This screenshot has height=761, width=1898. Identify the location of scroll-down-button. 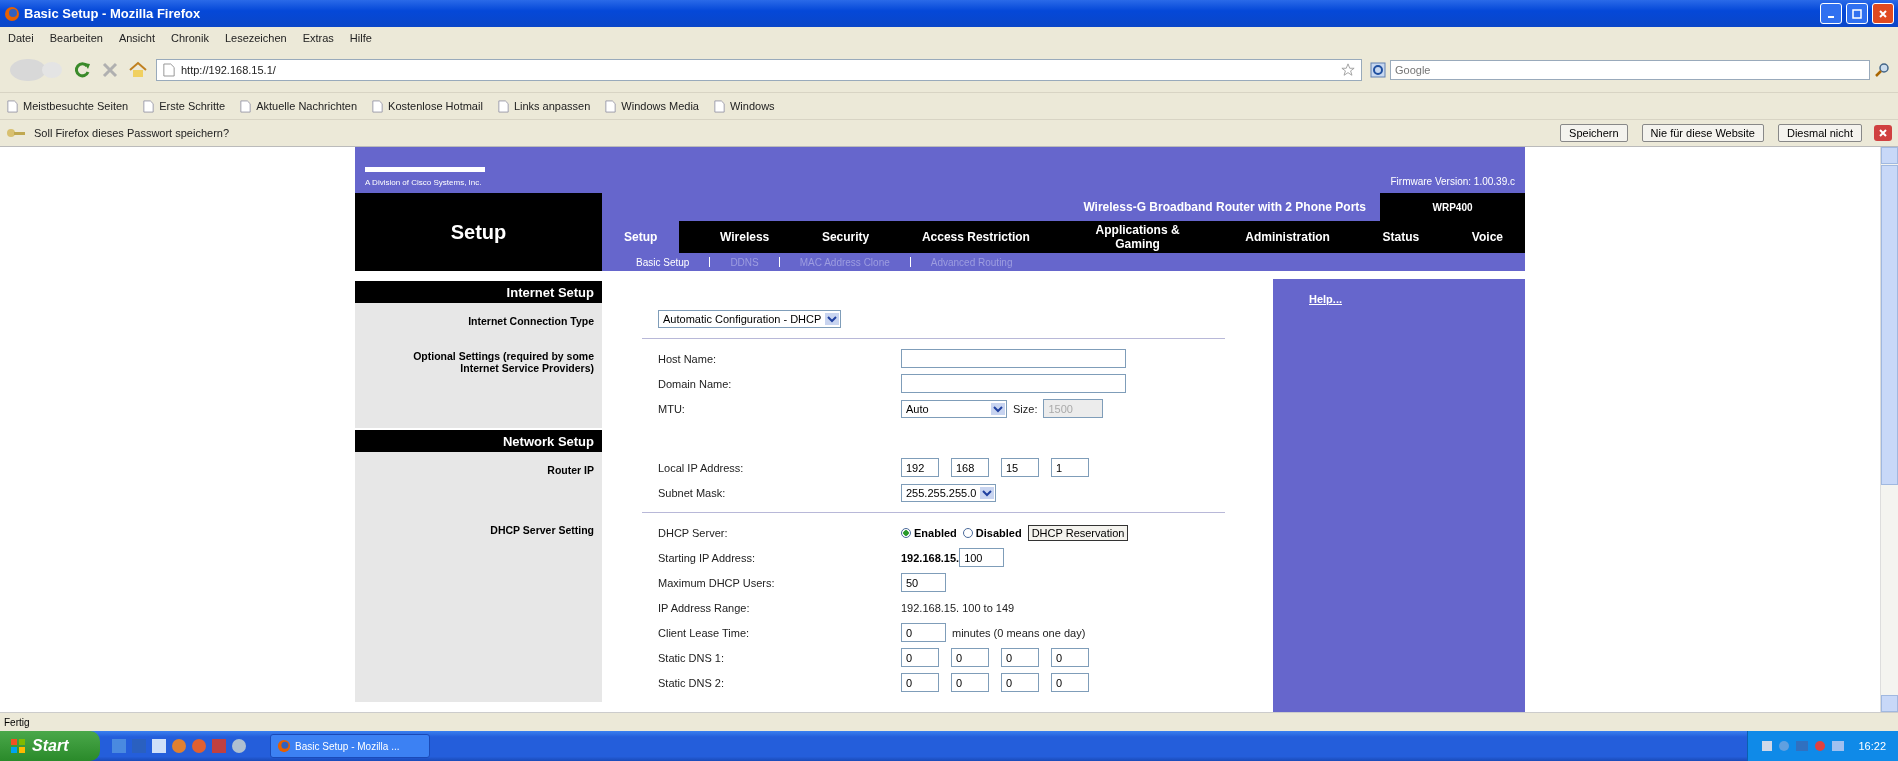
(1889, 703).